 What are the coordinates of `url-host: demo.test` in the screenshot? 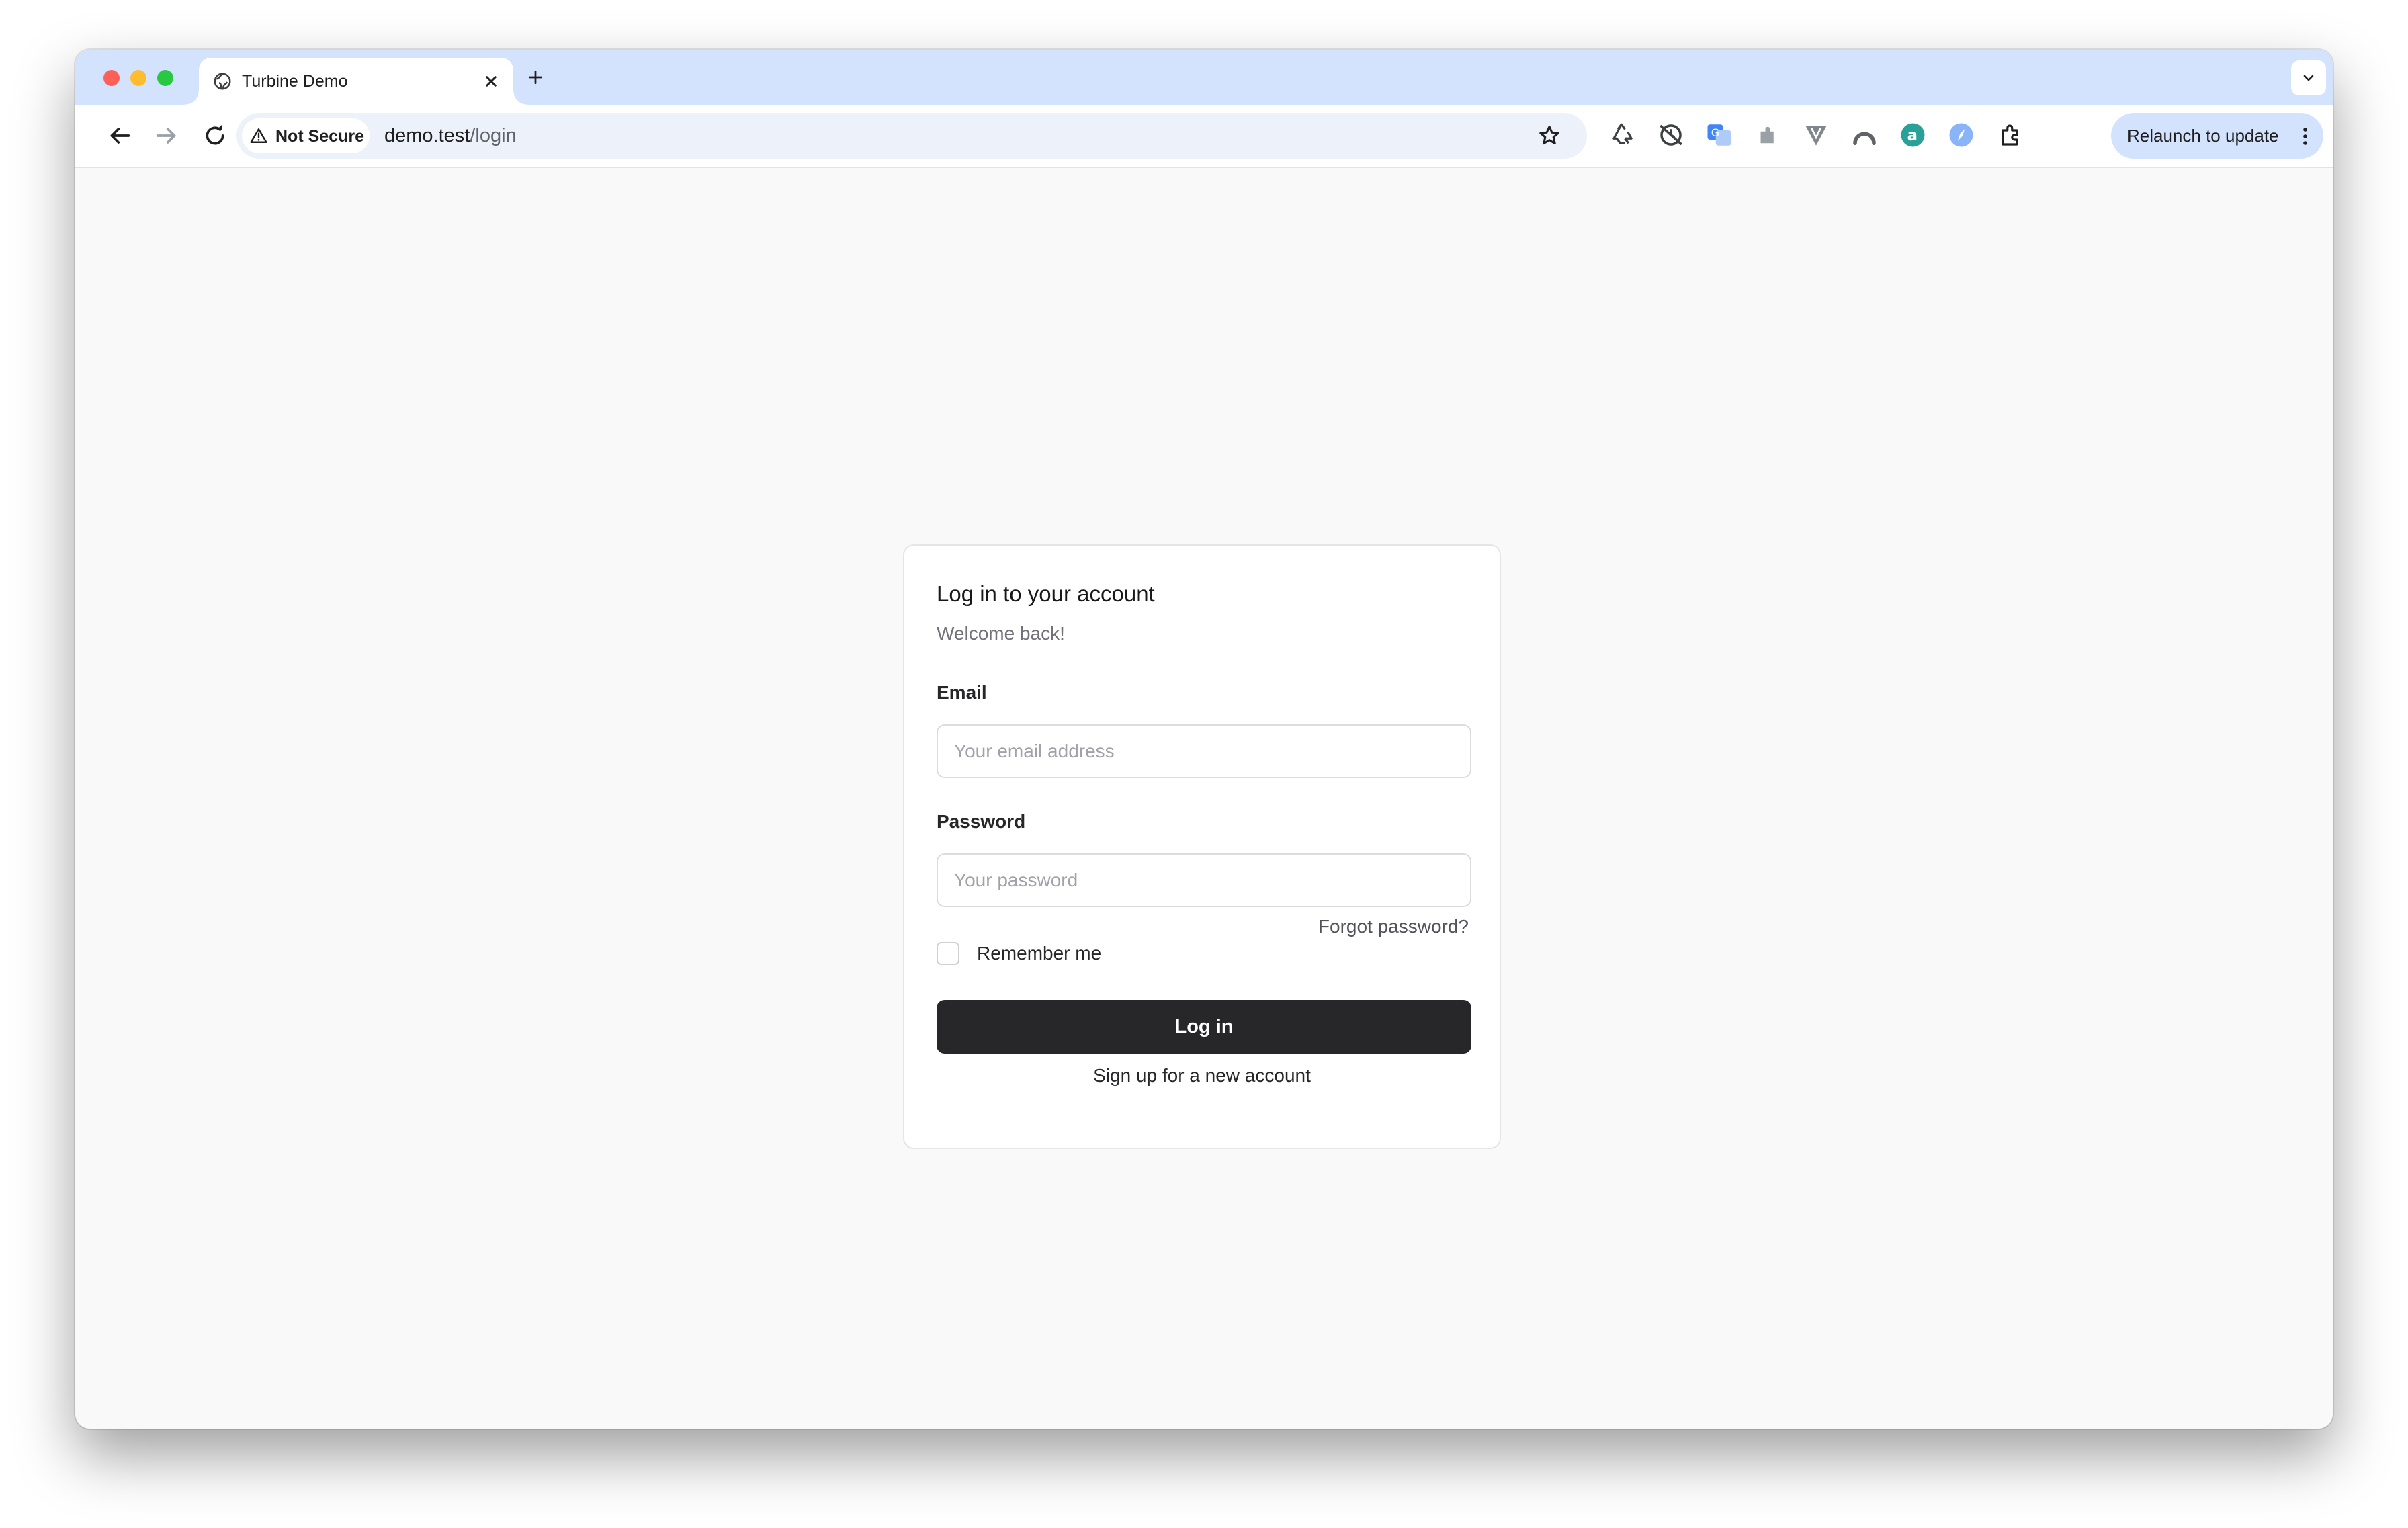 It's located at (427, 136).